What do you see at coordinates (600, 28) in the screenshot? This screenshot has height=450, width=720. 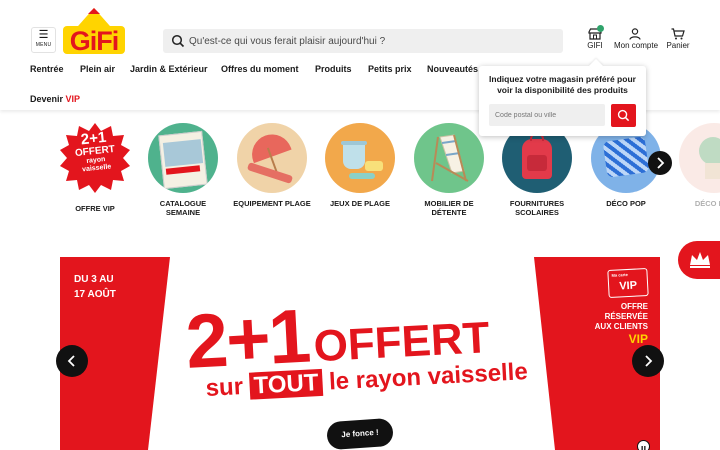 I see `store-status-dot` at bounding box center [600, 28].